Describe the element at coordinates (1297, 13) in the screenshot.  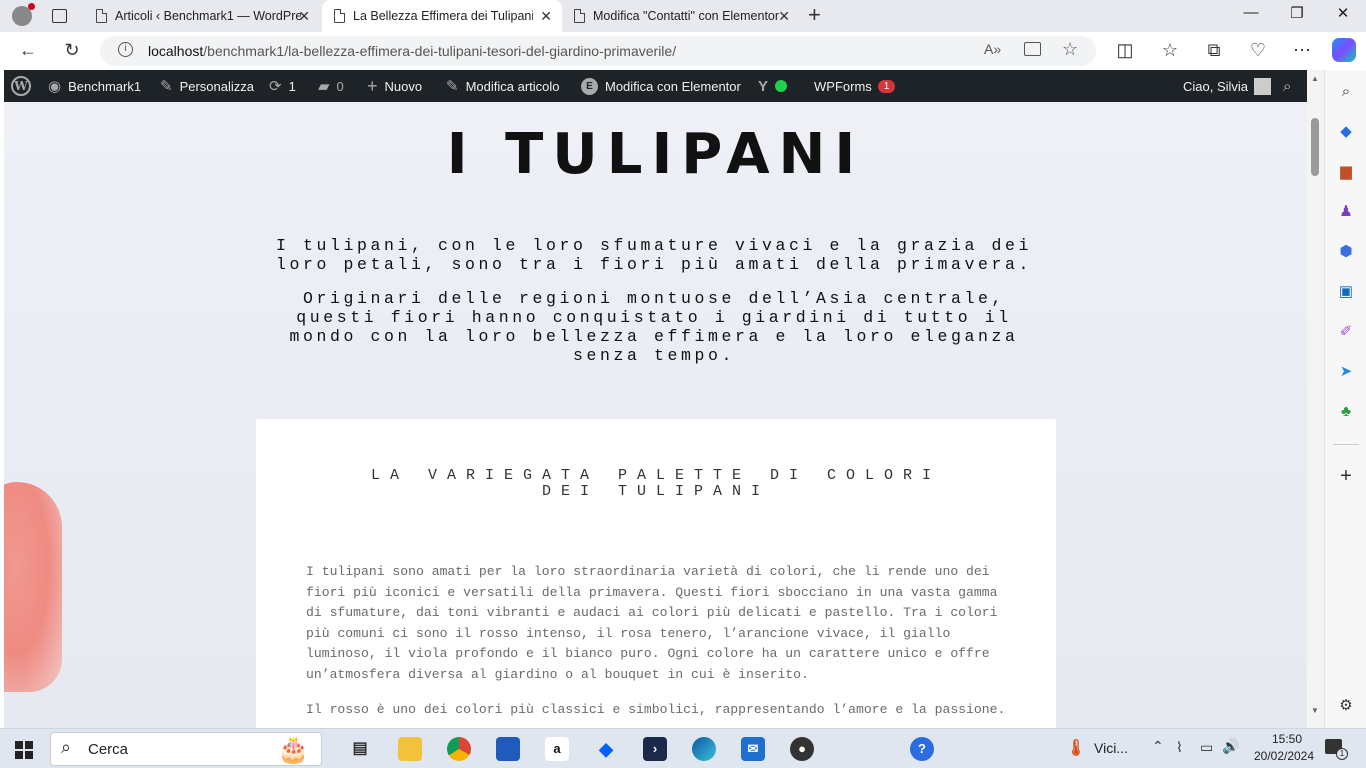
I see `restore-icon: ❐` at that location.